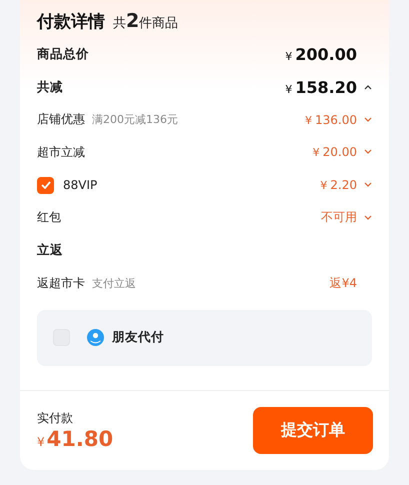 Image resolution: width=409 pixels, height=485 pixels. Describe the element at coordinates (71, 22) in the screenshot. I see `panel-title: 付款详情` at that location.